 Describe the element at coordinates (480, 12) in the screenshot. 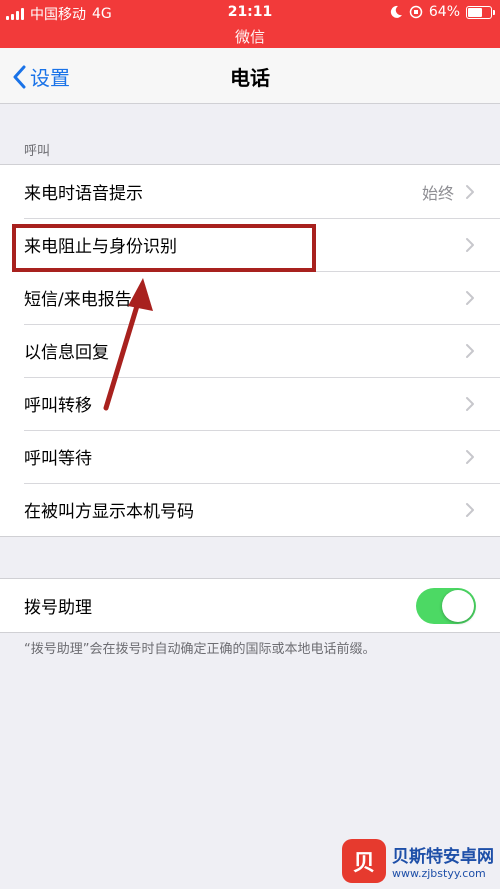

I see `battery-icon` at that location.